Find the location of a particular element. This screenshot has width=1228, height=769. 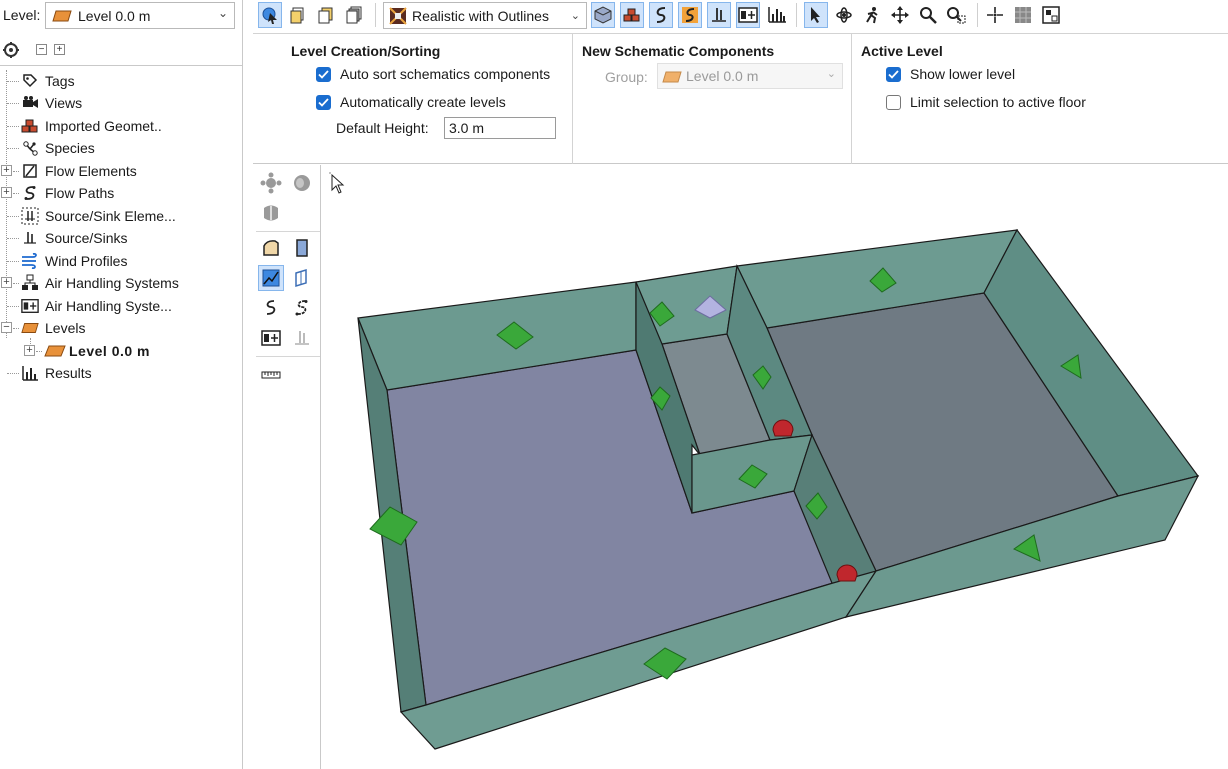

single-level-button is located at coordinates (298, 15).